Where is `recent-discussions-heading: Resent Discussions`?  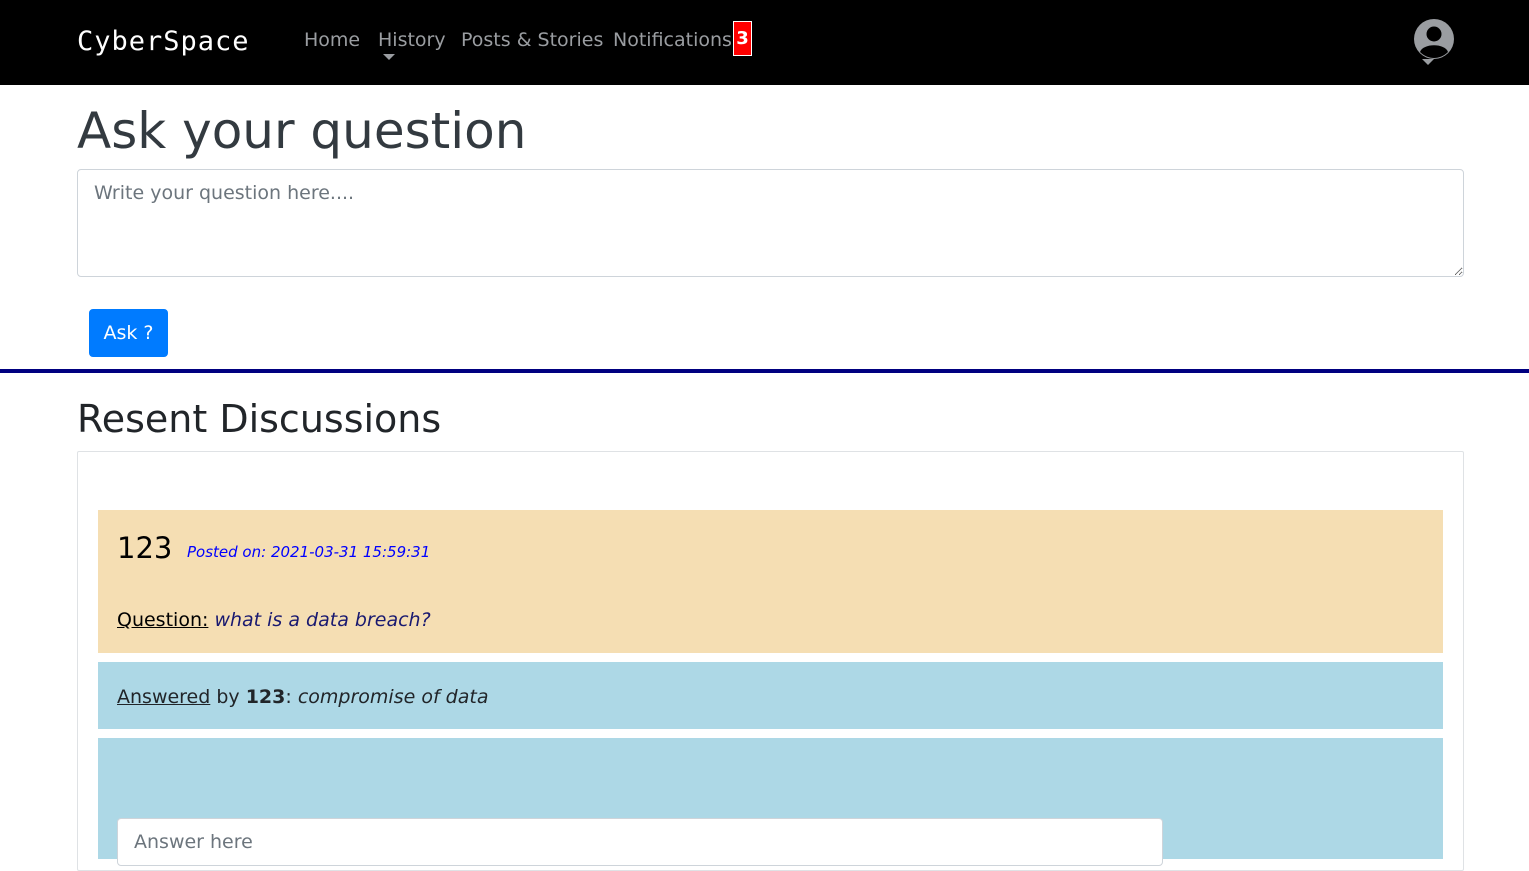
recent-discussions-heading: Resent Discussions is located at coordinates (259, 419).